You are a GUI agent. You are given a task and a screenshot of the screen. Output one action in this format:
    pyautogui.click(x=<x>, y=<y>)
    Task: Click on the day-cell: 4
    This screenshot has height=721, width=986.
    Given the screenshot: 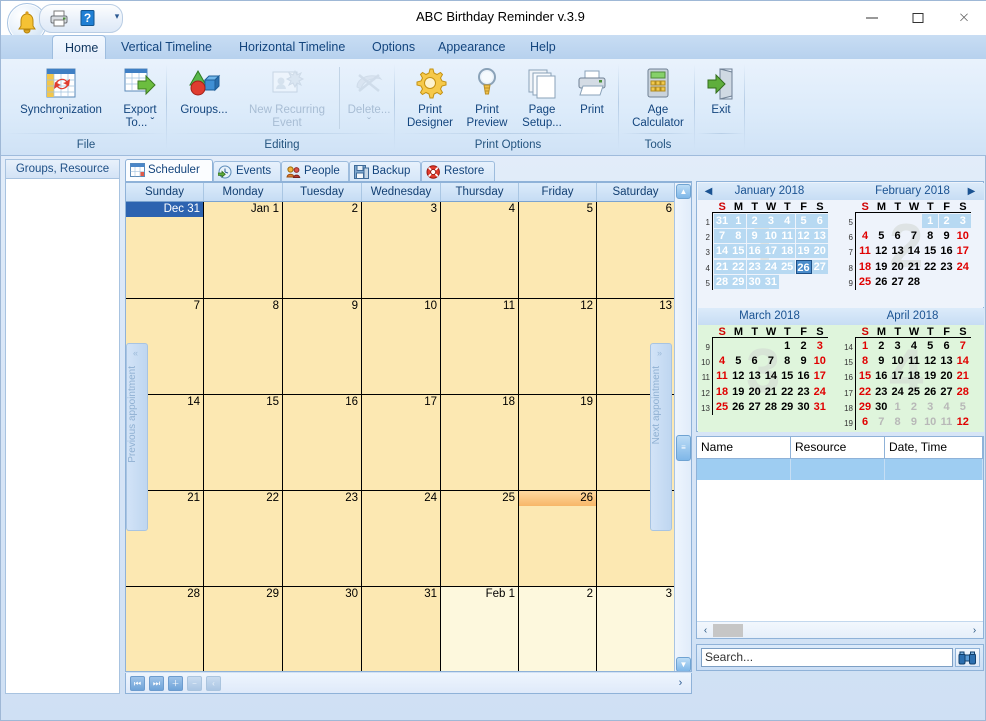 What is the action you would take?
    pyautogui.click(x=480, y=250)
    